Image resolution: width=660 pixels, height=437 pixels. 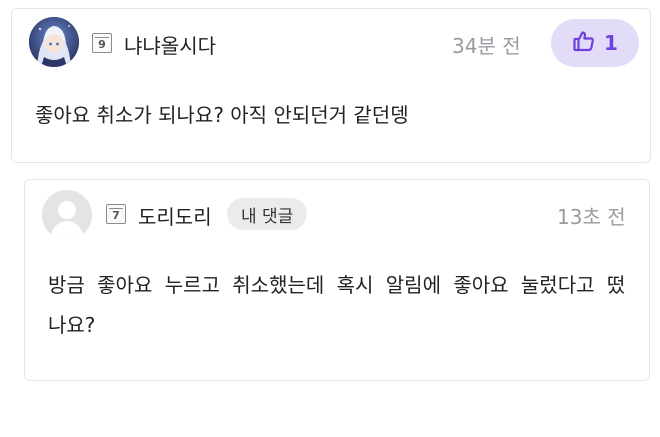 What do you see at coordinates (611, 43) in the screenshot?
I see `like-count: 1` at bounding box center [611, 43].